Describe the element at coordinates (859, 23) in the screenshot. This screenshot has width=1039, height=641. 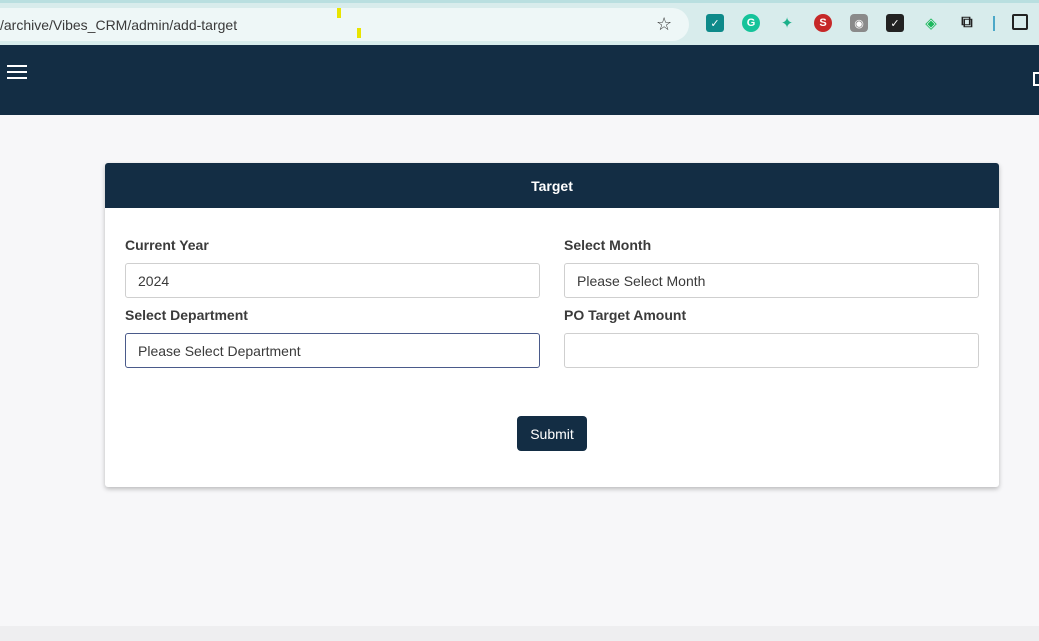
I see `camera-icon: ◉` at that location.